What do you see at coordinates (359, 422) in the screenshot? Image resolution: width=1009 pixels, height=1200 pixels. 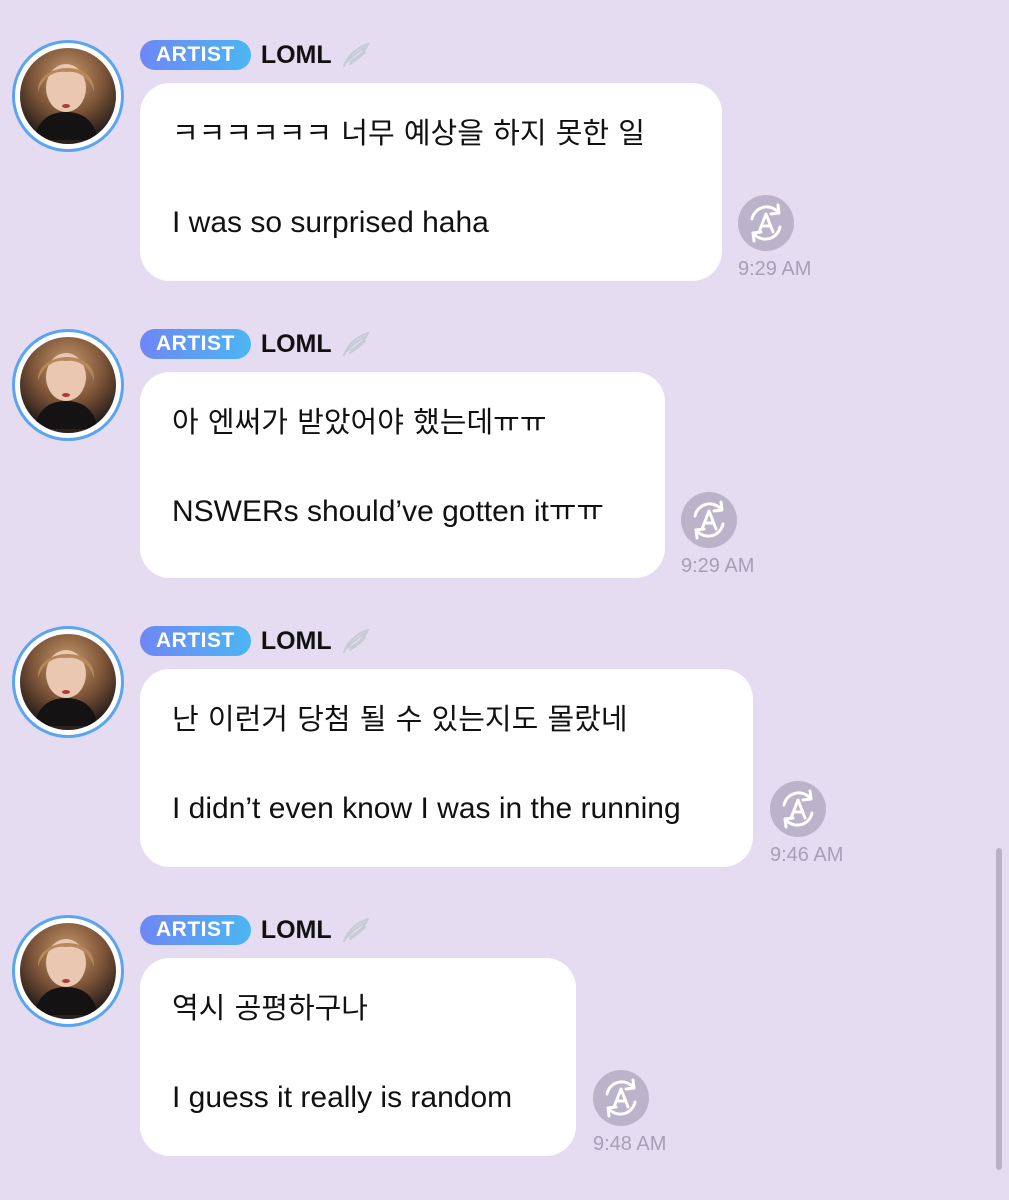 I see `message-text-korean: 아 엔써가 받았어야 했는데ㅠㅠ` at bounding box center [359, 422].